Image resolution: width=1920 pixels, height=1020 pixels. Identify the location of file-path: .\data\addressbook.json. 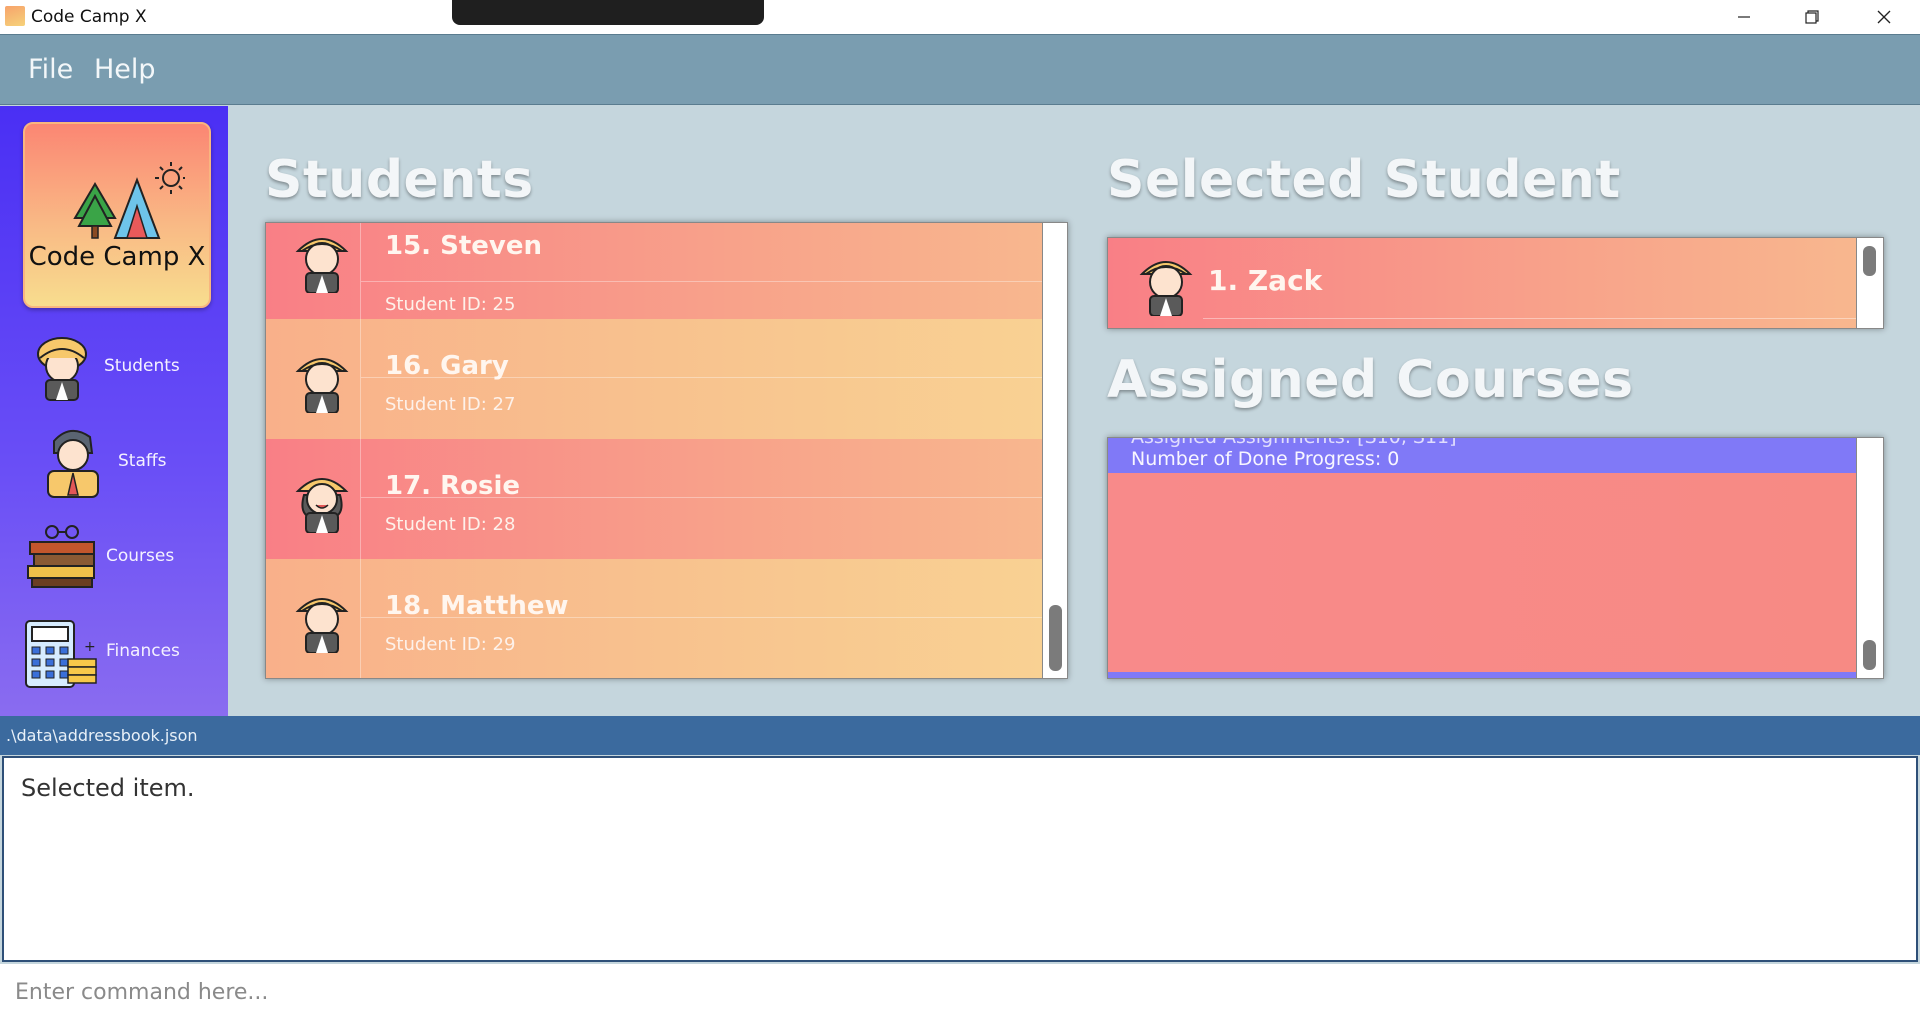
(102, 735).